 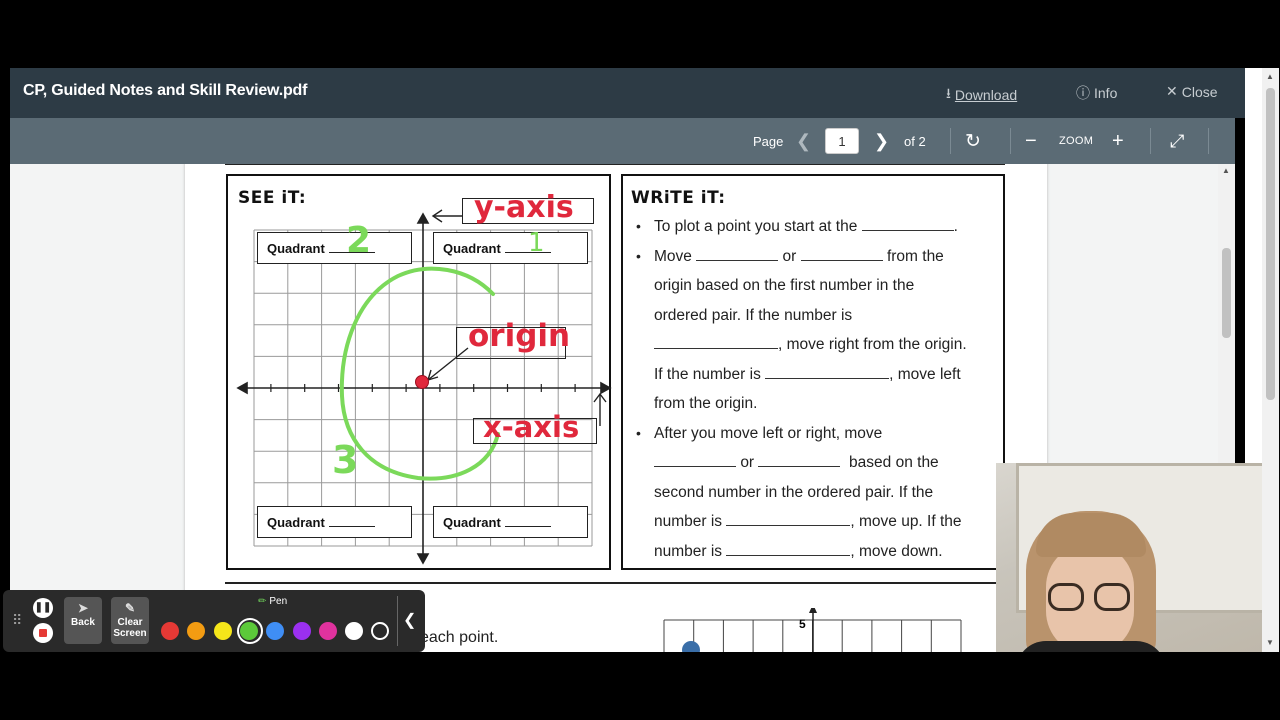 I want to click on prev-page-button: ❮, so click(x=803, y=141).